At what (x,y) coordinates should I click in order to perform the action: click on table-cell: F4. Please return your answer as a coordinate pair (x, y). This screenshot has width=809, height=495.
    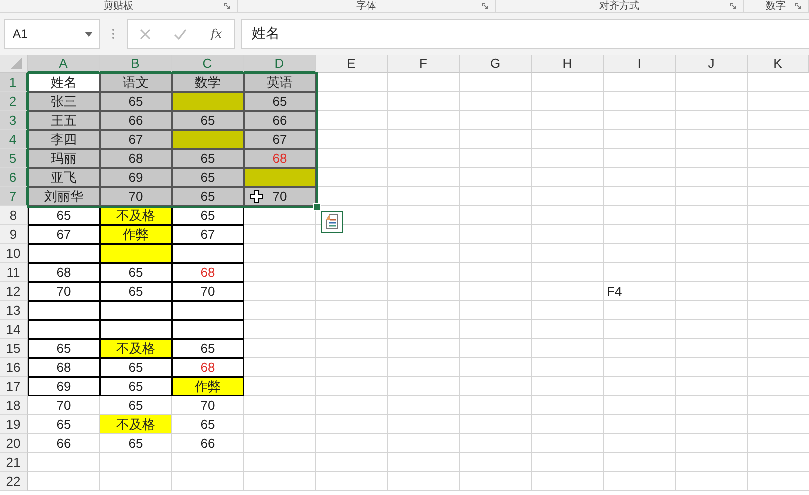
    Looking at the image, I should click on (640, 291).